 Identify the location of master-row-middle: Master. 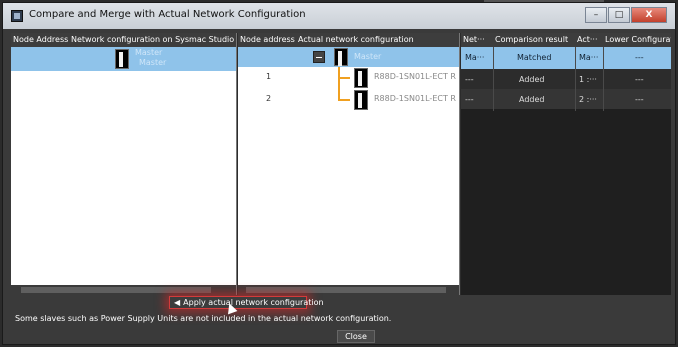
(348, 57).